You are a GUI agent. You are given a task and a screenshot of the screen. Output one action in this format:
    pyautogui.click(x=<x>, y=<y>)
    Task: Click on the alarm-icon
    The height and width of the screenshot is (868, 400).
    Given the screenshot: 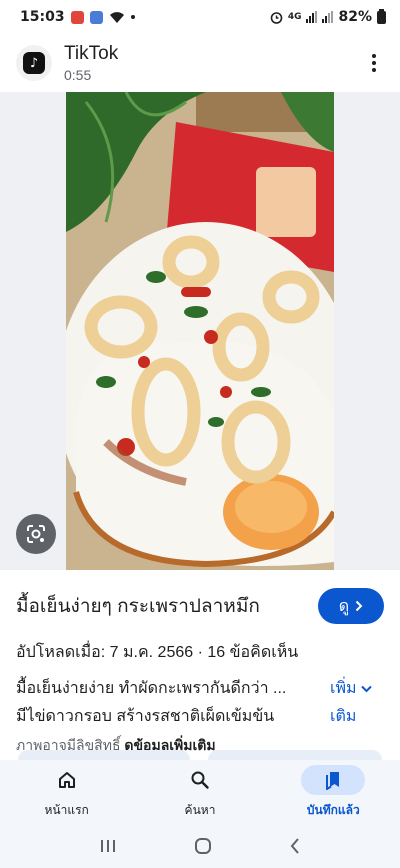 What is the action you would take?
    pyautogui.click(x=276, y=17)
    